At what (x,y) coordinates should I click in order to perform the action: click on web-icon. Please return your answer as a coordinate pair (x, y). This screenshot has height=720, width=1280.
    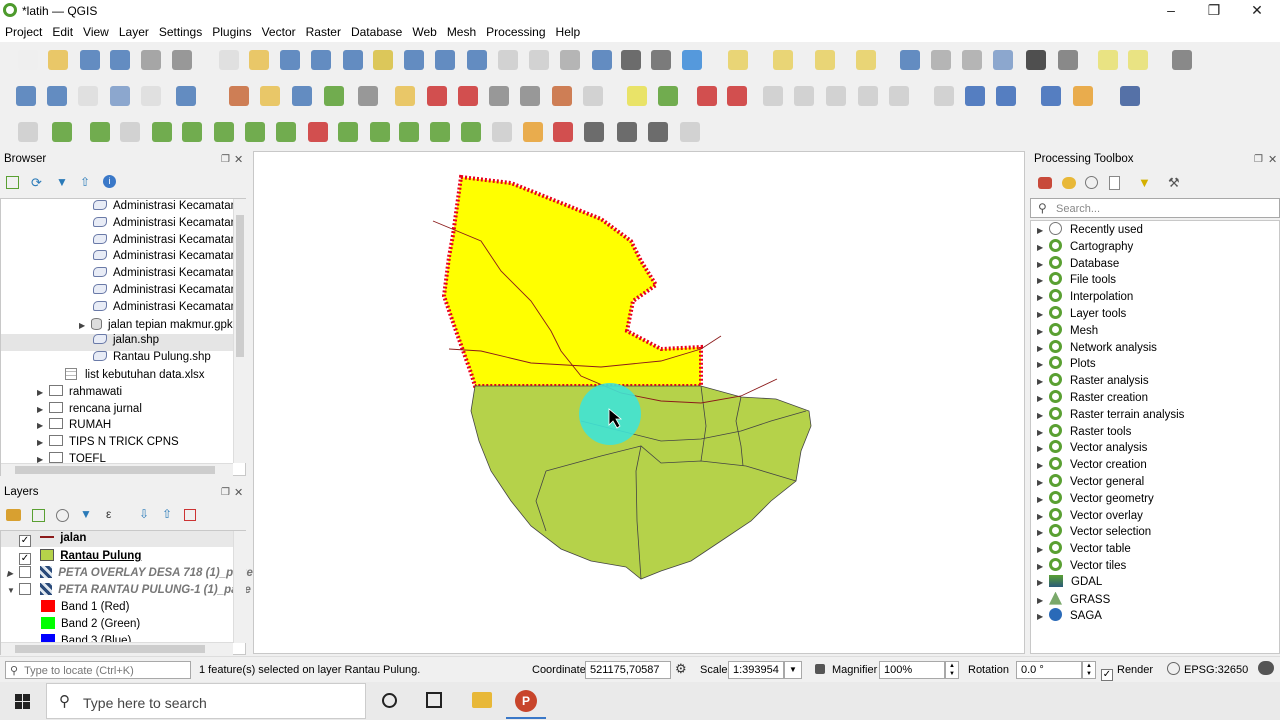
    Looking at the image, I should click on (1006, 96).